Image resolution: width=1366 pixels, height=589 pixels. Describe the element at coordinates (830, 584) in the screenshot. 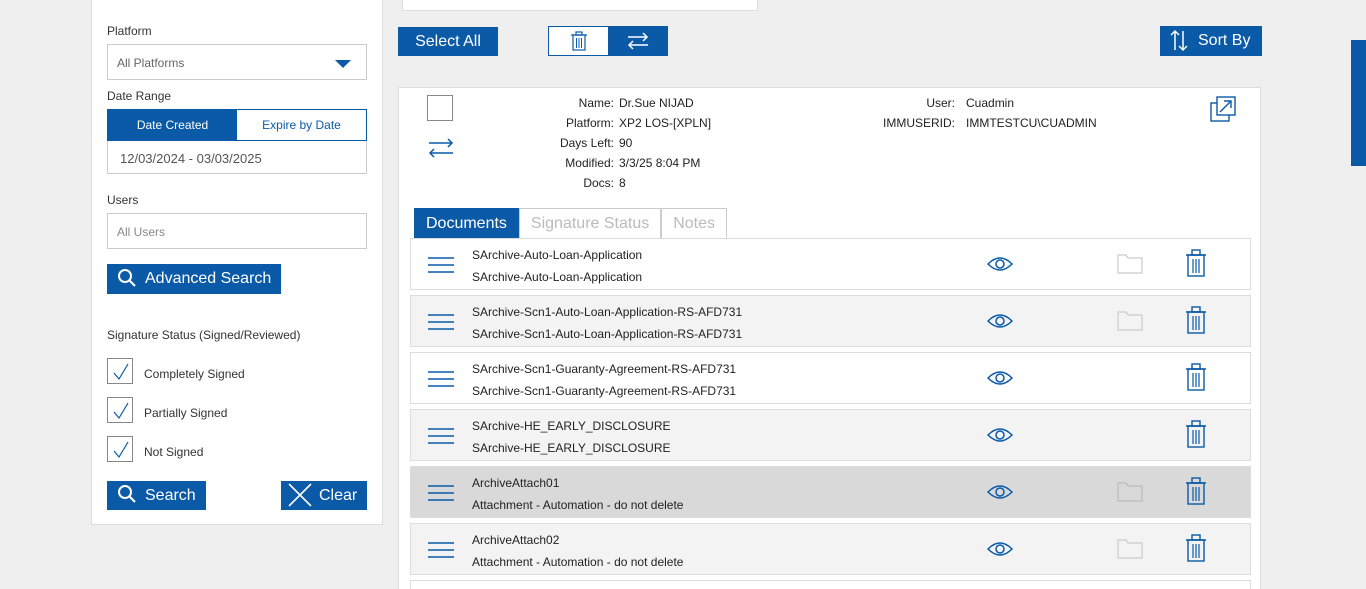

I see `document-row` at that location.